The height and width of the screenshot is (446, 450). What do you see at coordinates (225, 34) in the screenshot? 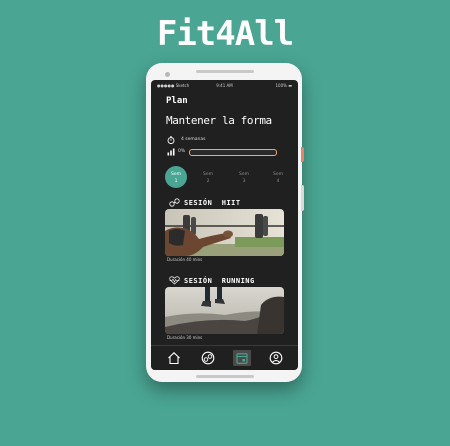
I see `app-brand-title: Fit4All` at bounding box center [225, 34].